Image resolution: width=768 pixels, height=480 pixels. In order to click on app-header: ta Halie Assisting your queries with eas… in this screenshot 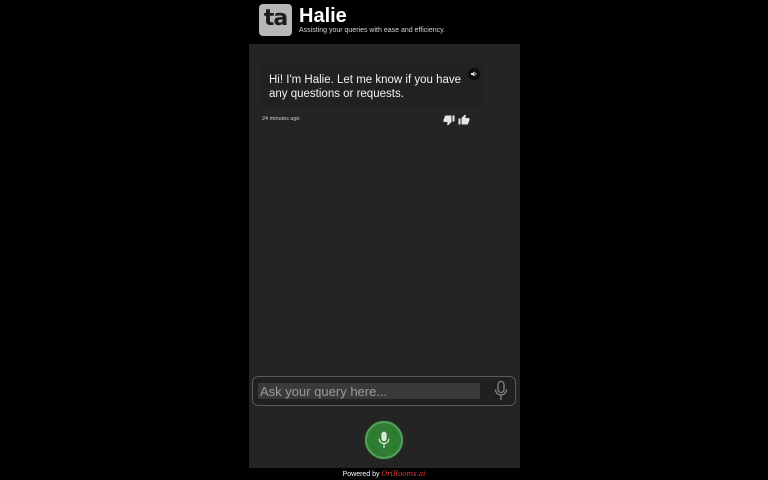, I will do `click(389, 22)`.